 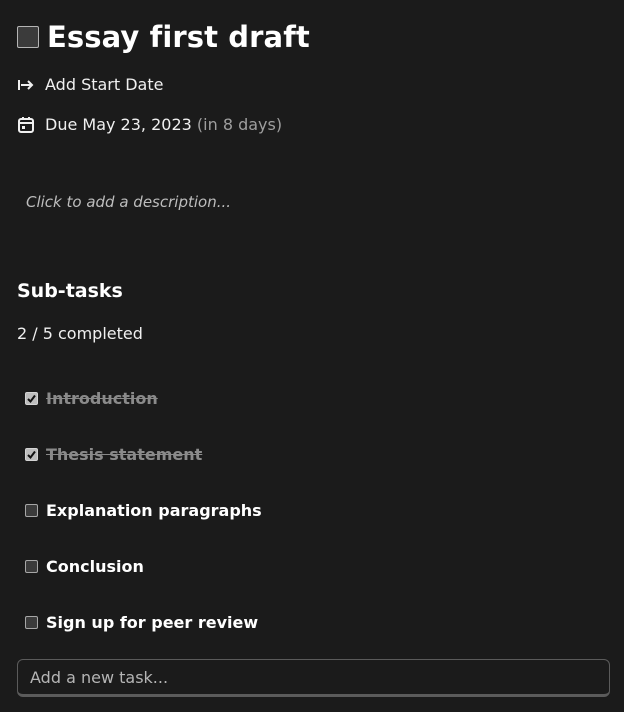 I want to click on due-date-row: Due May 23, 2023 (in 8 days), so click(x=149, y=124).